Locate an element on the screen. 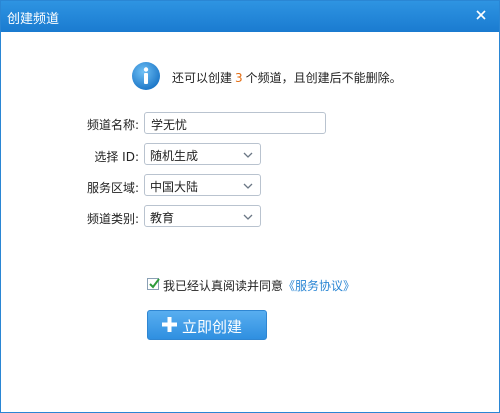 This screenshot has height=413, width=500. create-button-label: 立即创建 is located at coordinates (212, 327).